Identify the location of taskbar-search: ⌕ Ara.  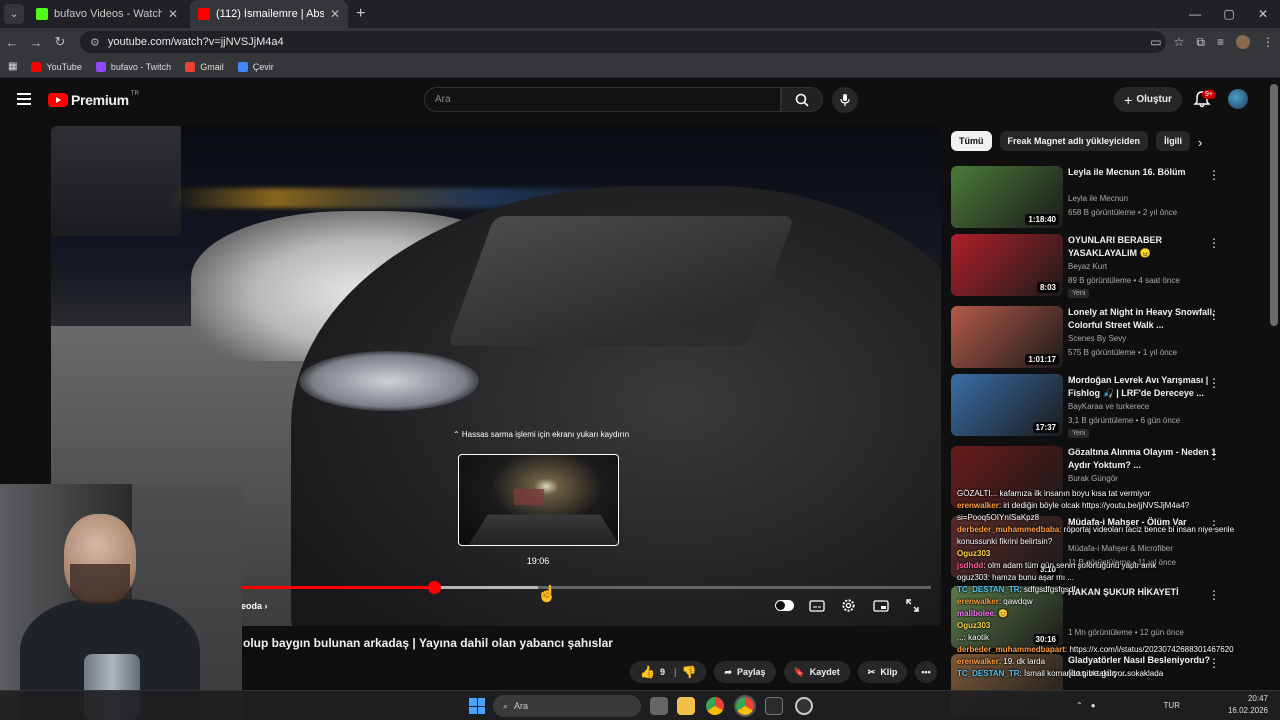
(567, 706).